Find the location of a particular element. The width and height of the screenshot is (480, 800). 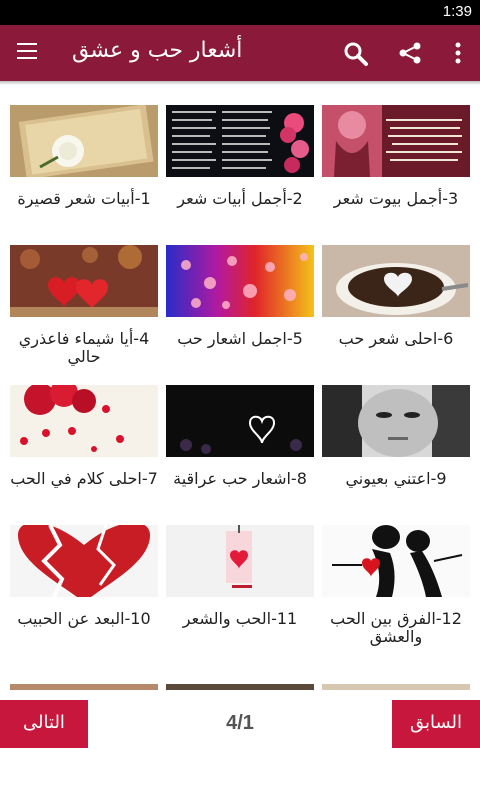

poem-card-title: 9-اعتني بعيوني is located at coordinates (396, 478).